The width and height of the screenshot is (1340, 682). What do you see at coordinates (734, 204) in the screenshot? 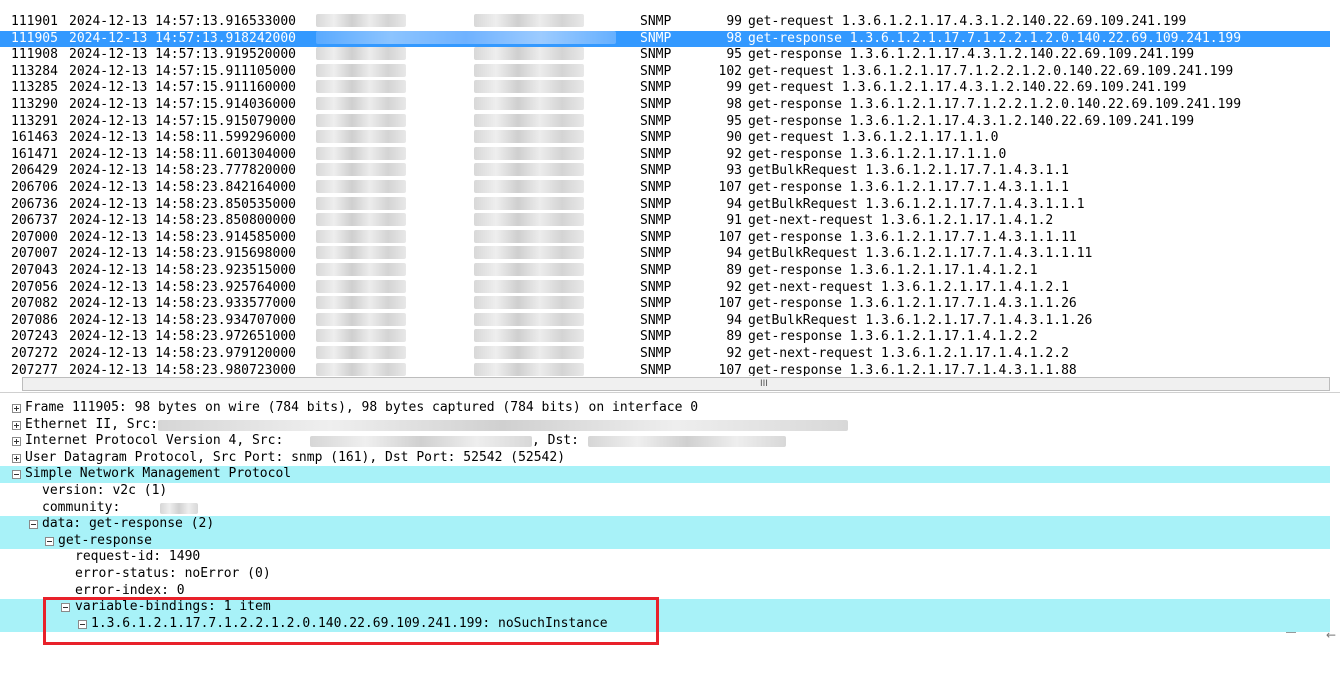
I see `packet-length: 94` at bounding box center [734, 204].